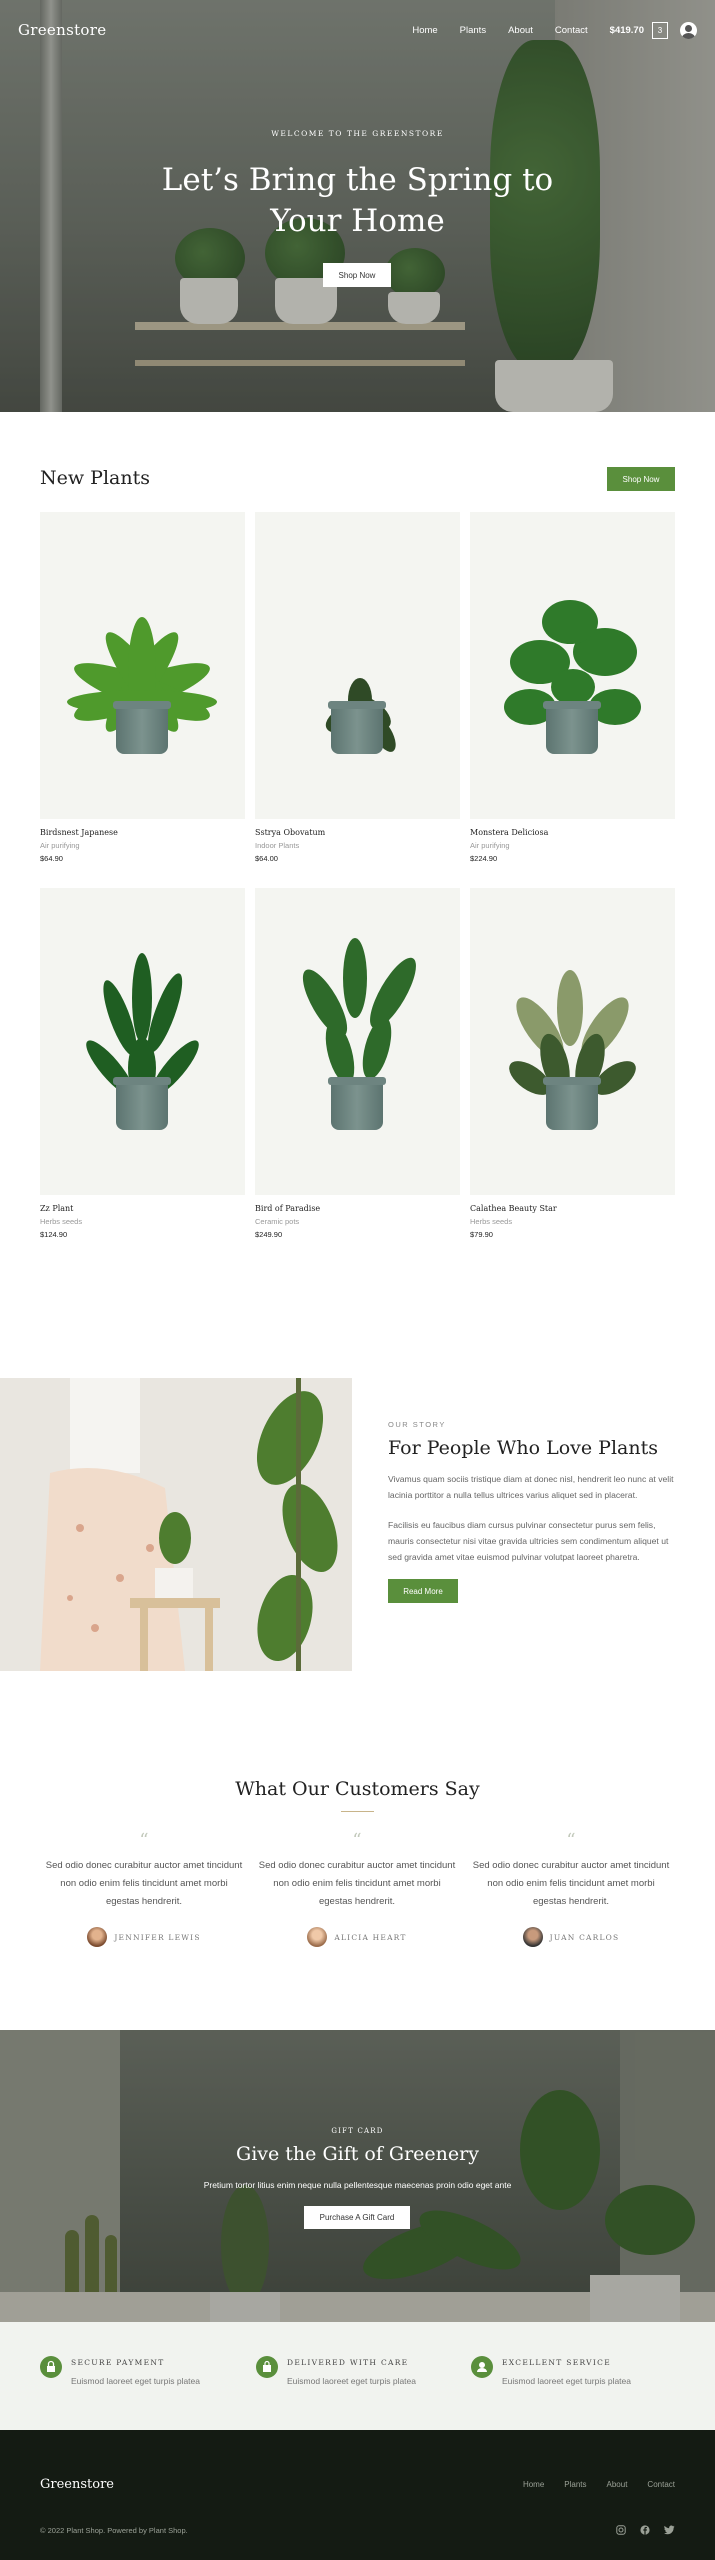 The image size is (715, 2560). Describe the element at coordinates (669, 2531) in the screenshot. I see `twitter-icon` at that location.